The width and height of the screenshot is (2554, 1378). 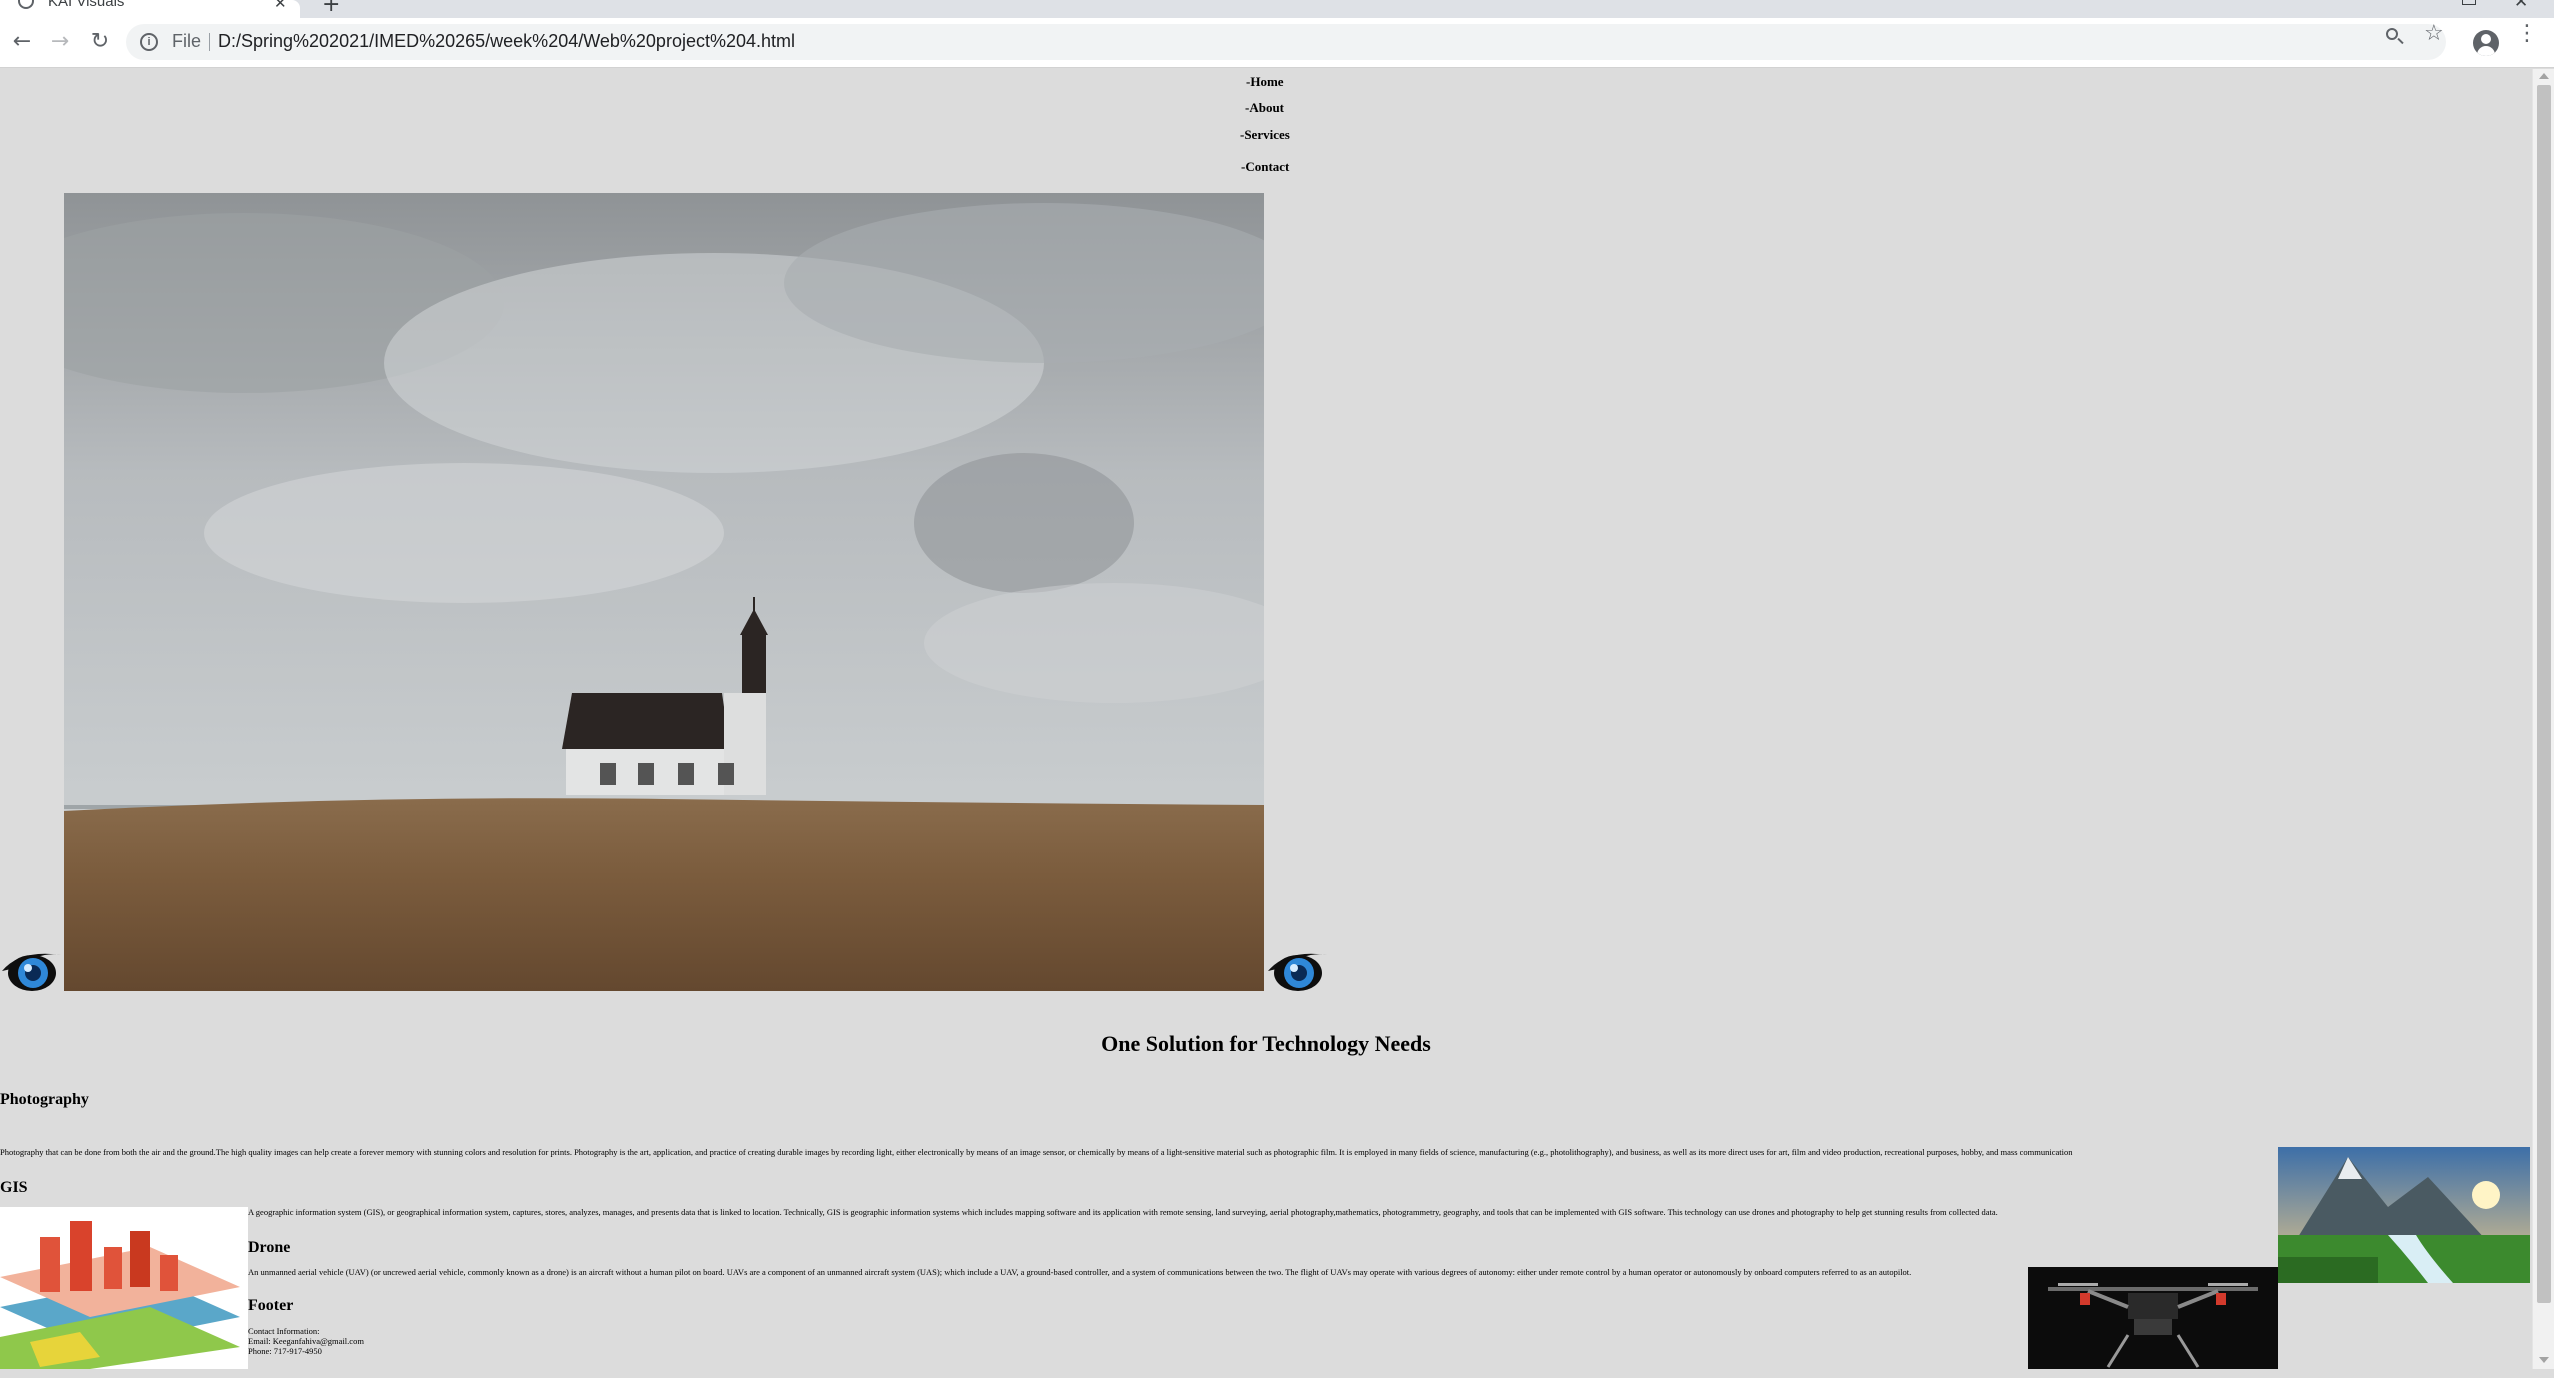 I want to click on zoom-icon, so click(x=2394, y=36).